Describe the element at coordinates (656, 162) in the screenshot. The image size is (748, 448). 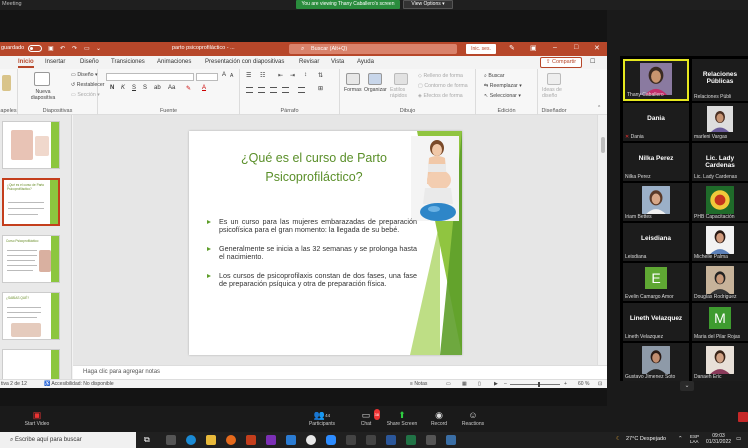
I see `participant-tile: Nilka Perez Nilka Perez` at that location.